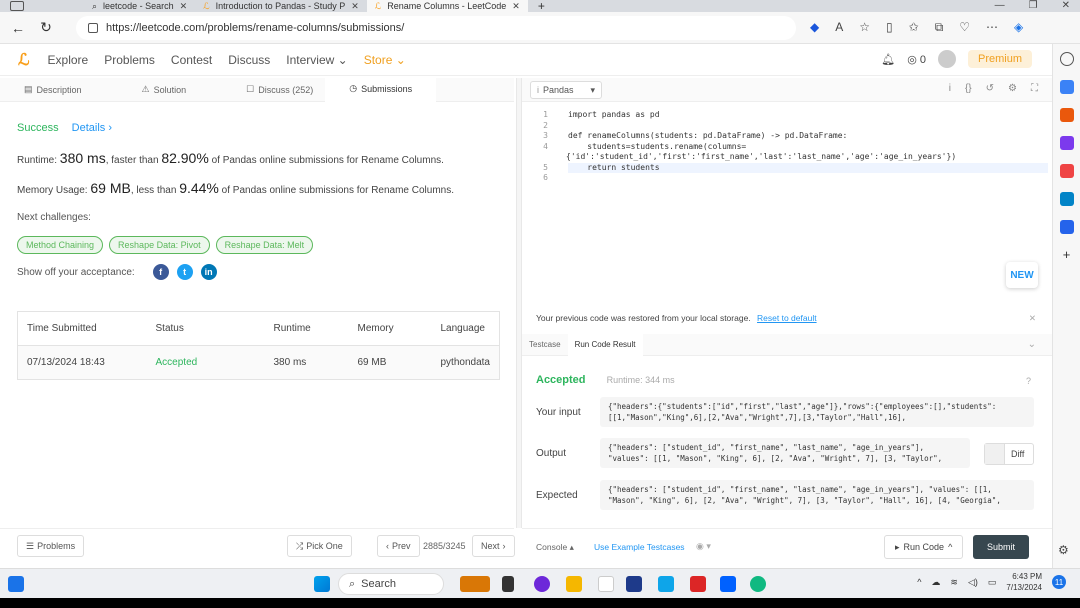 Image resolution: width=1080 pixels, height=608 pixels. I want to click on app-l-icon, so click(666, 584).